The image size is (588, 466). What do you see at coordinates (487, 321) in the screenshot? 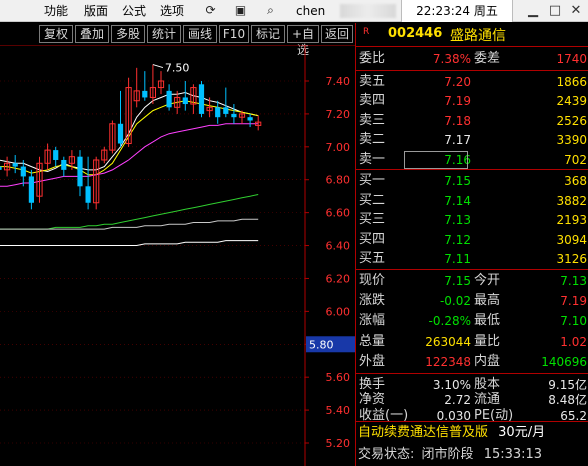
I see `stat-label-2: 最低` at bounding box center [487, 321].